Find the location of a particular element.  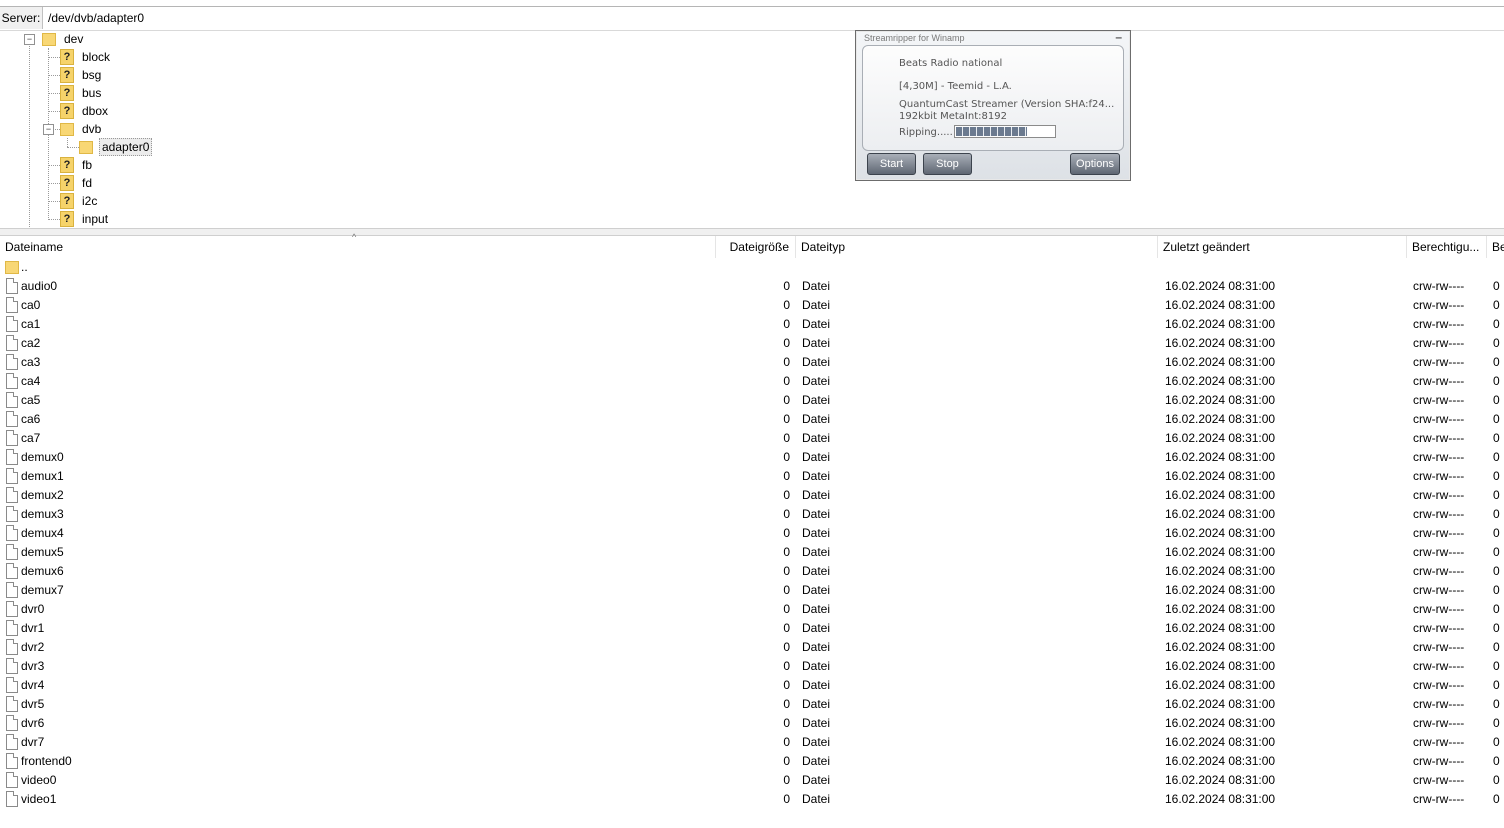

file-name: ca2 is located at coordinates (31, 343).